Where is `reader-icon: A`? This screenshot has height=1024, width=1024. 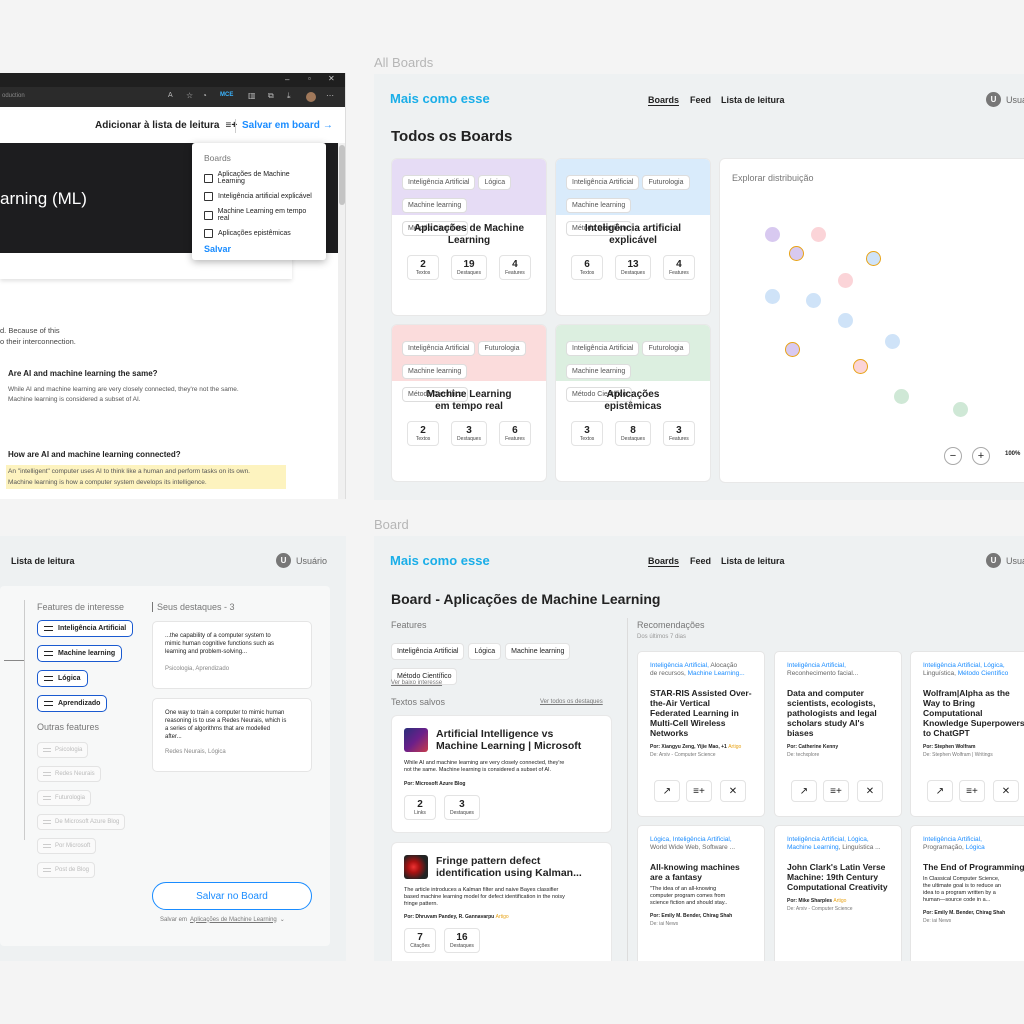
reader-icon: A is located at coordinates (170, 95).